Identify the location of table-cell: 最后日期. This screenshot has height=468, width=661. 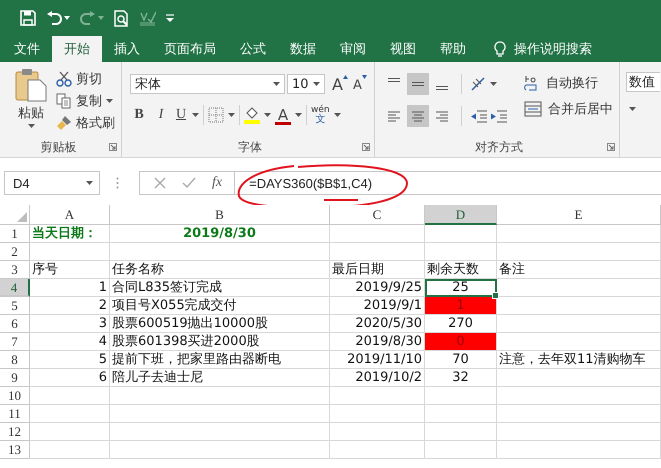
(377, 270).